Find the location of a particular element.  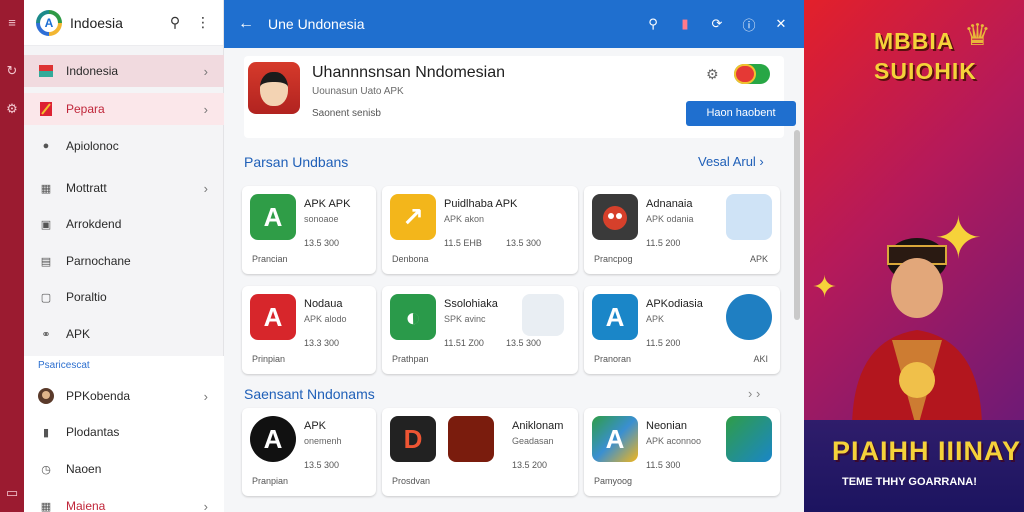

grid-icon: ▦ is located at coordinates (46, 188).